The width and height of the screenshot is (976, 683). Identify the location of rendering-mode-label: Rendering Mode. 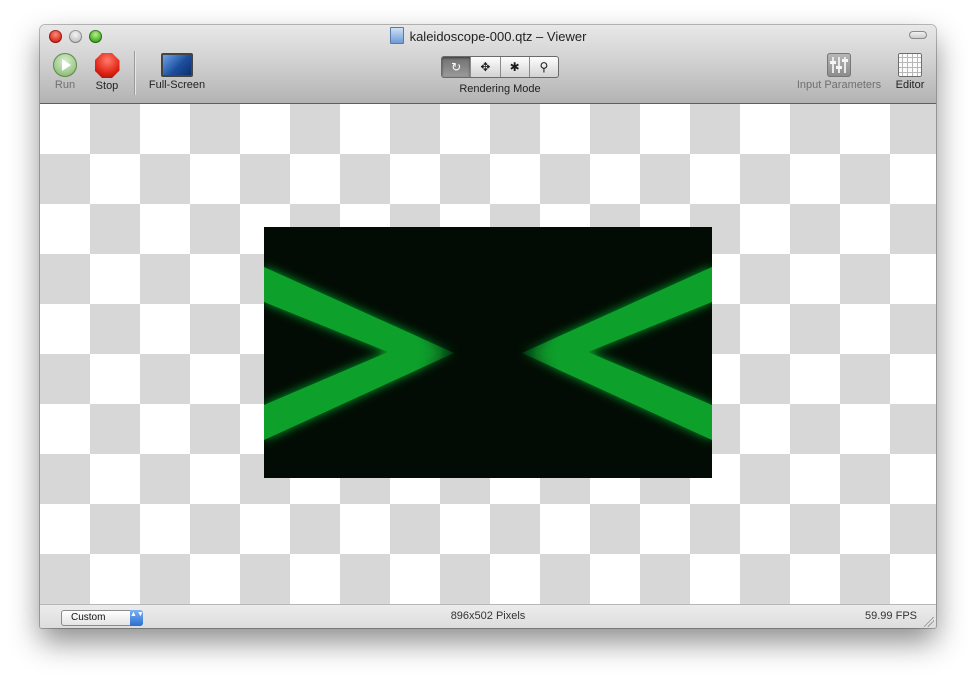
(500, 89).